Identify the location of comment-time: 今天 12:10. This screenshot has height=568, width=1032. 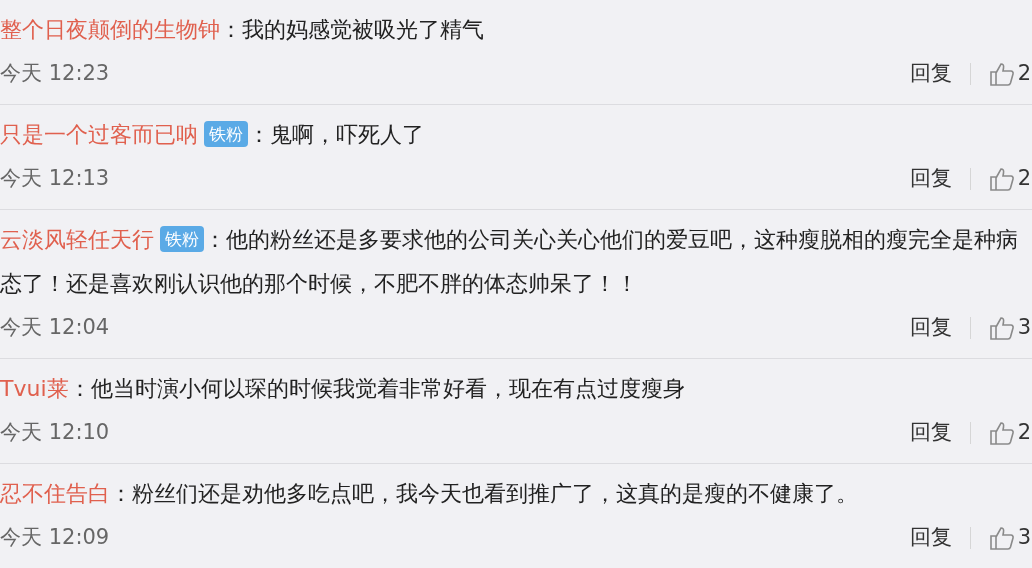
(55, 433).